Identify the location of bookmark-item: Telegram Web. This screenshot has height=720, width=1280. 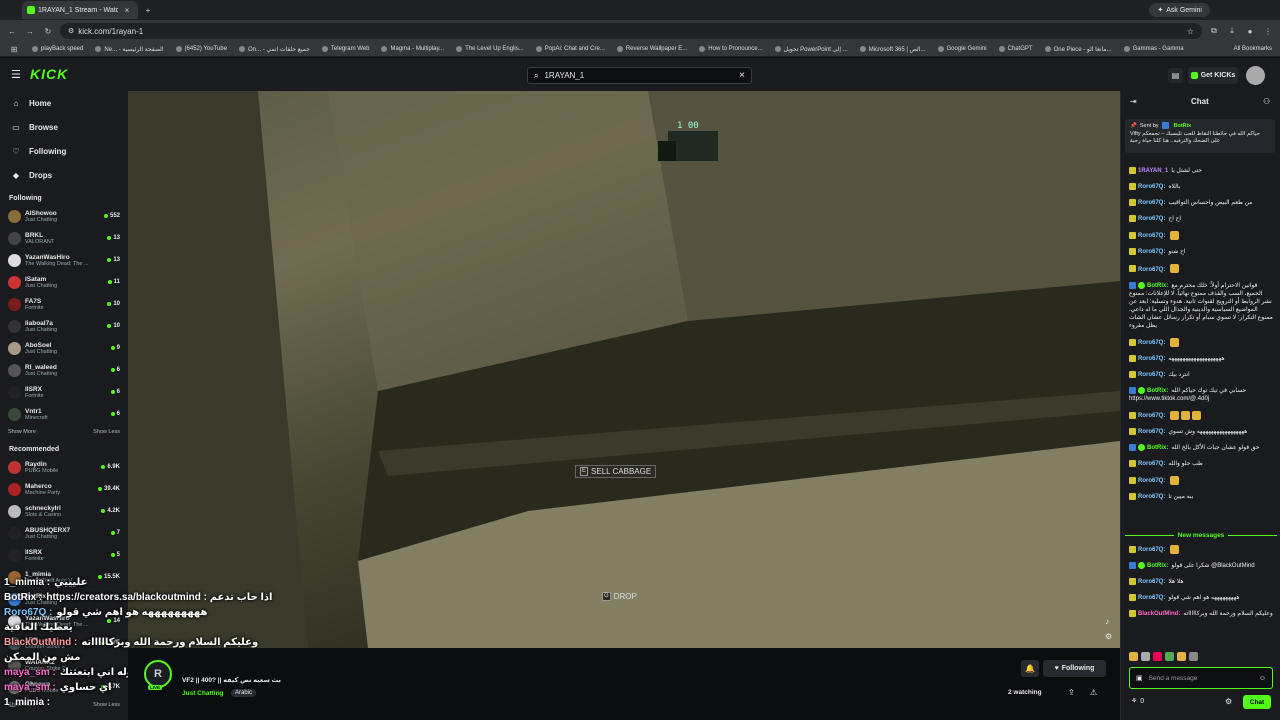
(345, 49).